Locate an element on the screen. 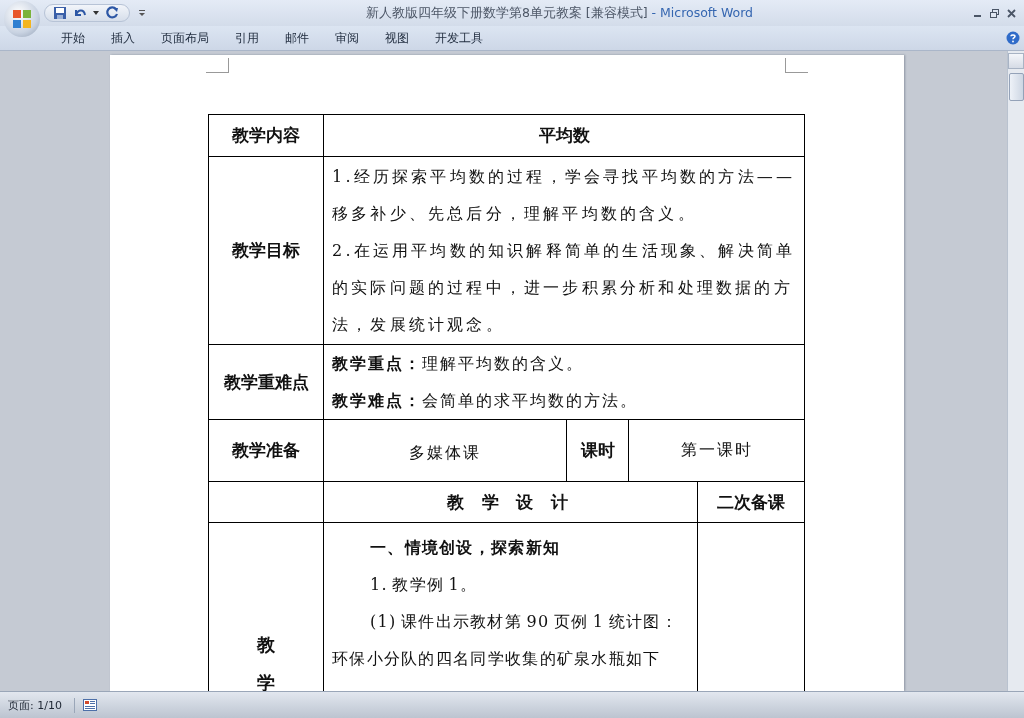 The width and height of the screenshot is (1024, 718). dropdown-caret-icon is located at coordinates (96, 13).